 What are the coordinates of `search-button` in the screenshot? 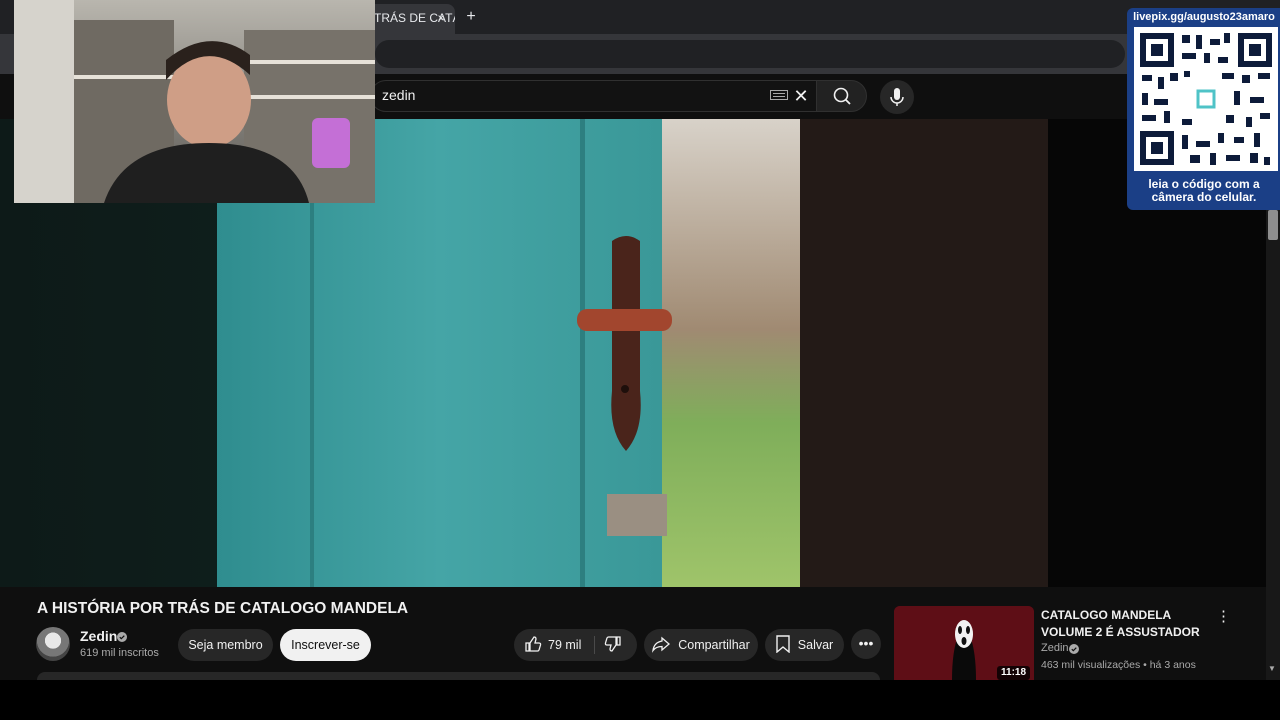 It's located at (841, 96).